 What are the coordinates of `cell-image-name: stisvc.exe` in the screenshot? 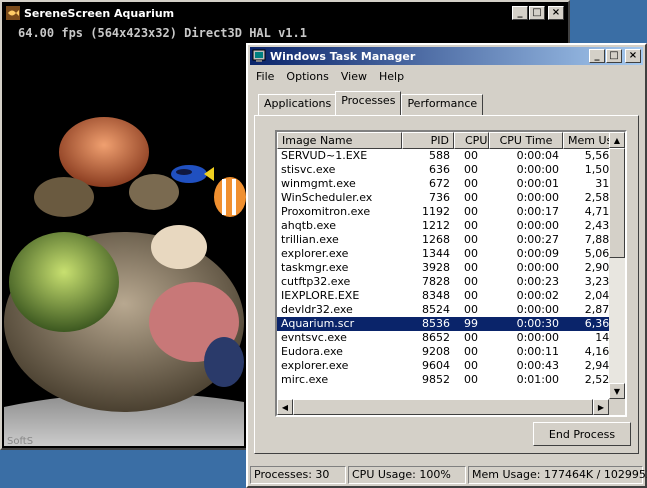 It's located at (308, 169).